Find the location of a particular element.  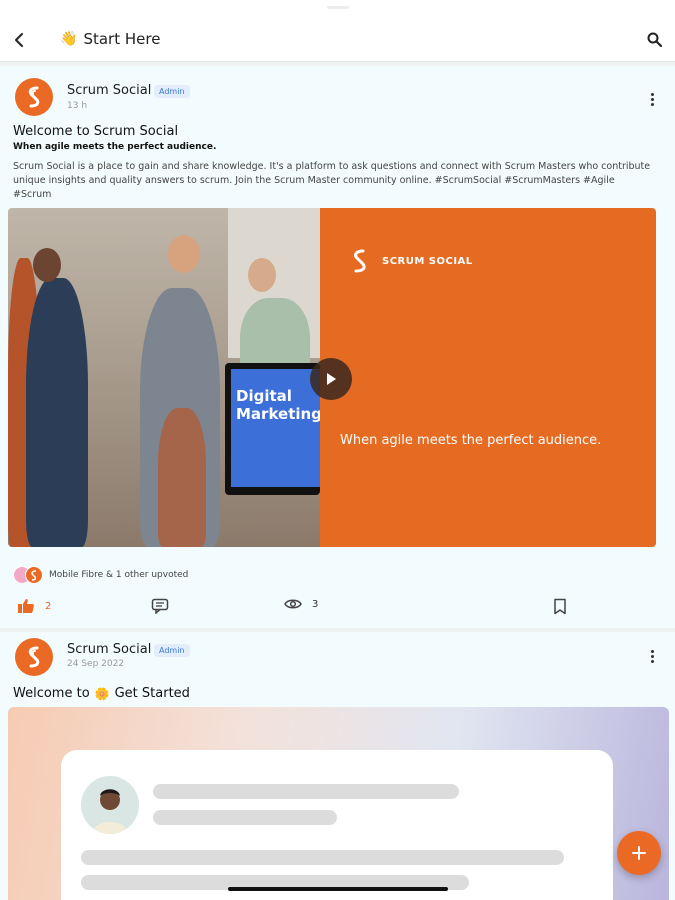

bookmark-button is located at coordinates (560, 606).